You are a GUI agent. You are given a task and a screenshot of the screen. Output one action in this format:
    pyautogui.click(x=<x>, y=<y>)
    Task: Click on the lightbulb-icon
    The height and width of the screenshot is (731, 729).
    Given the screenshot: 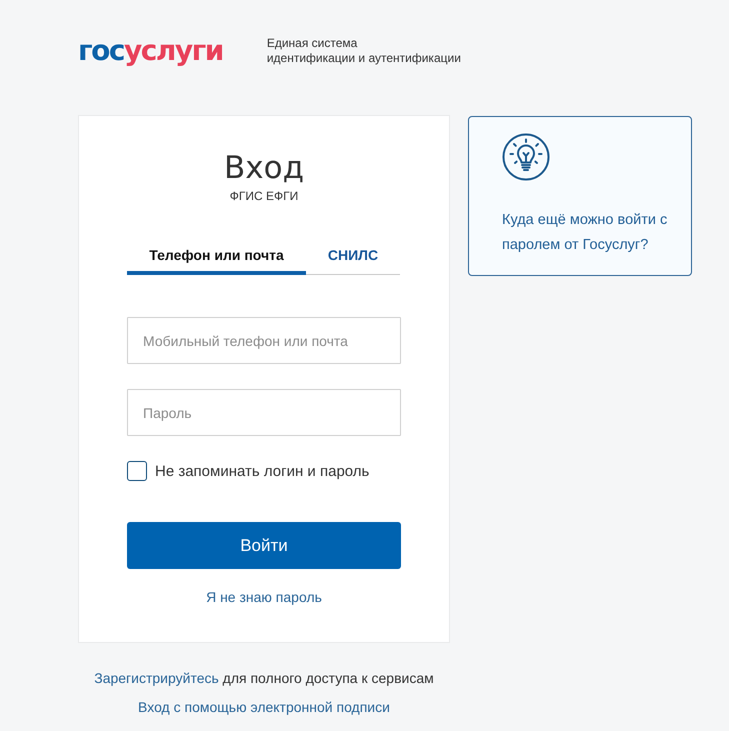 What is the action you would take?
    pyautogui.click(x=526, y=157)
    